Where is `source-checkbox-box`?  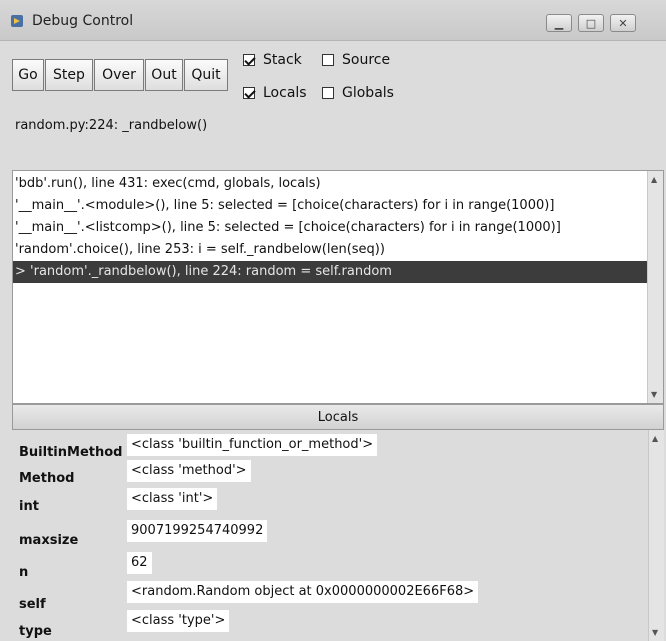 source-checkbox-box is located at coordinates (328, 60).